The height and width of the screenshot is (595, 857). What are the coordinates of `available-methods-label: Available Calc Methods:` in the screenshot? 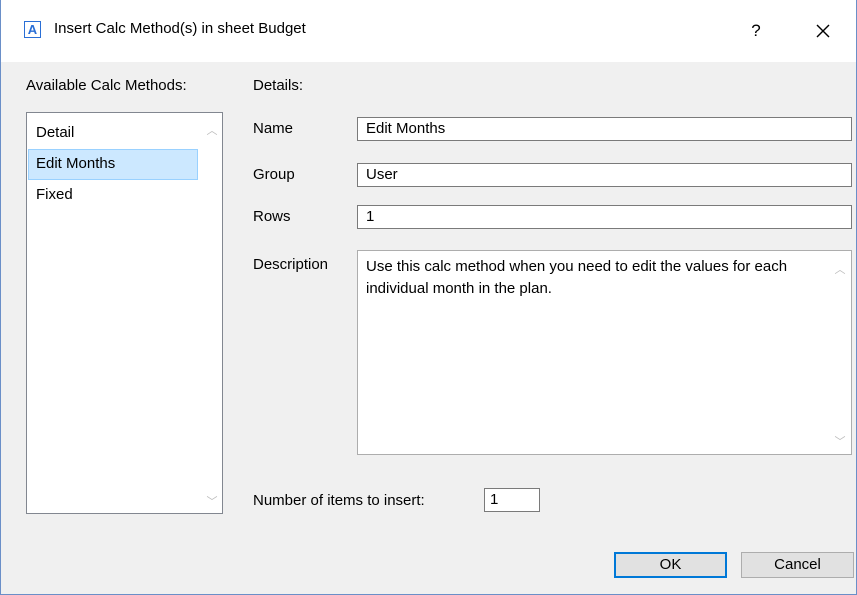 It's located at (106, 85).